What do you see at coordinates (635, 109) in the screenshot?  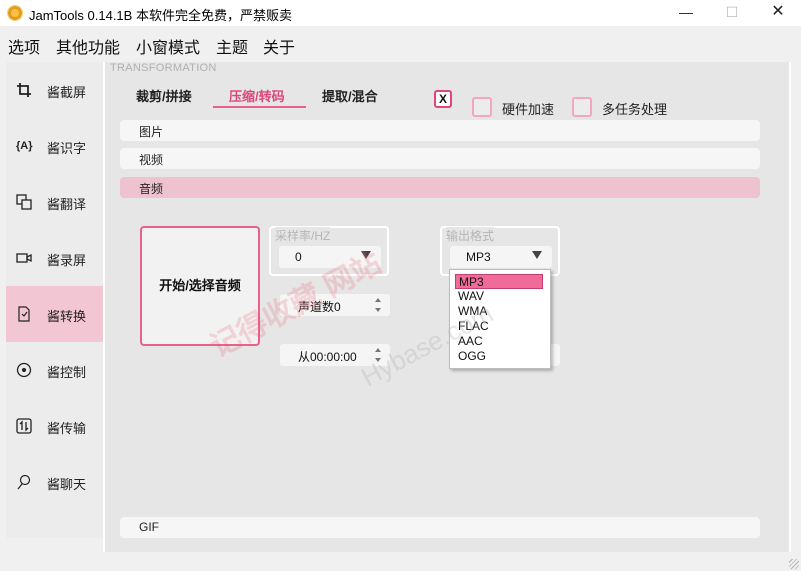 I see `multitask-label: 多任务处理` at bounding box center [635, 109].